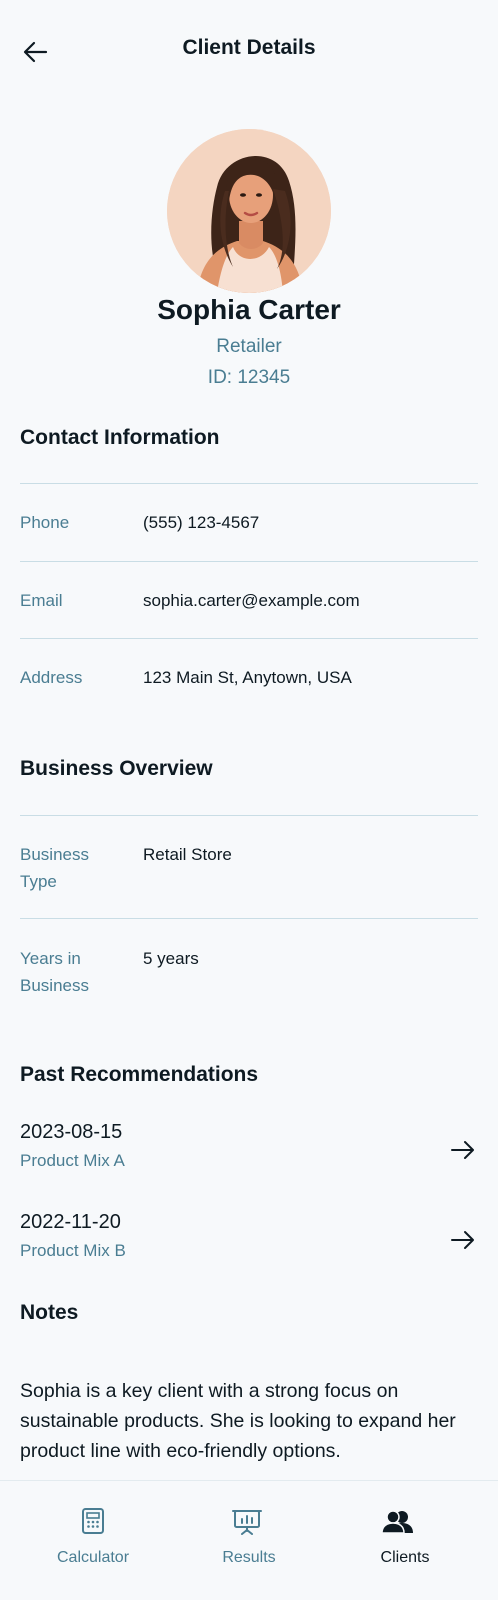  What do you see at coordinates (249, 1243) in the screenshot?
I see `recommendation-item: 2022-11-20 Product Mix B` at bounding box center [249, 1243].